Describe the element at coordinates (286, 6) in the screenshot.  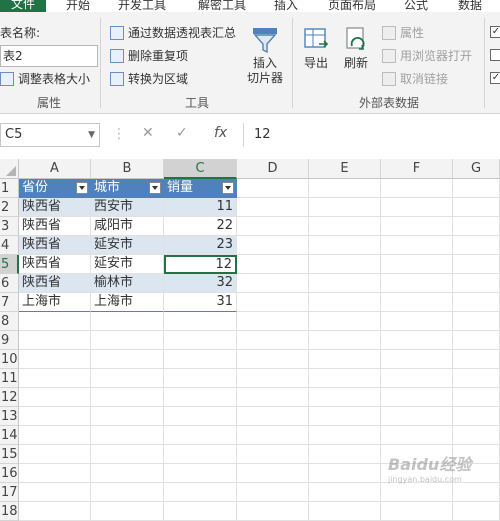
I see `tab-insert: 插入` at that location.